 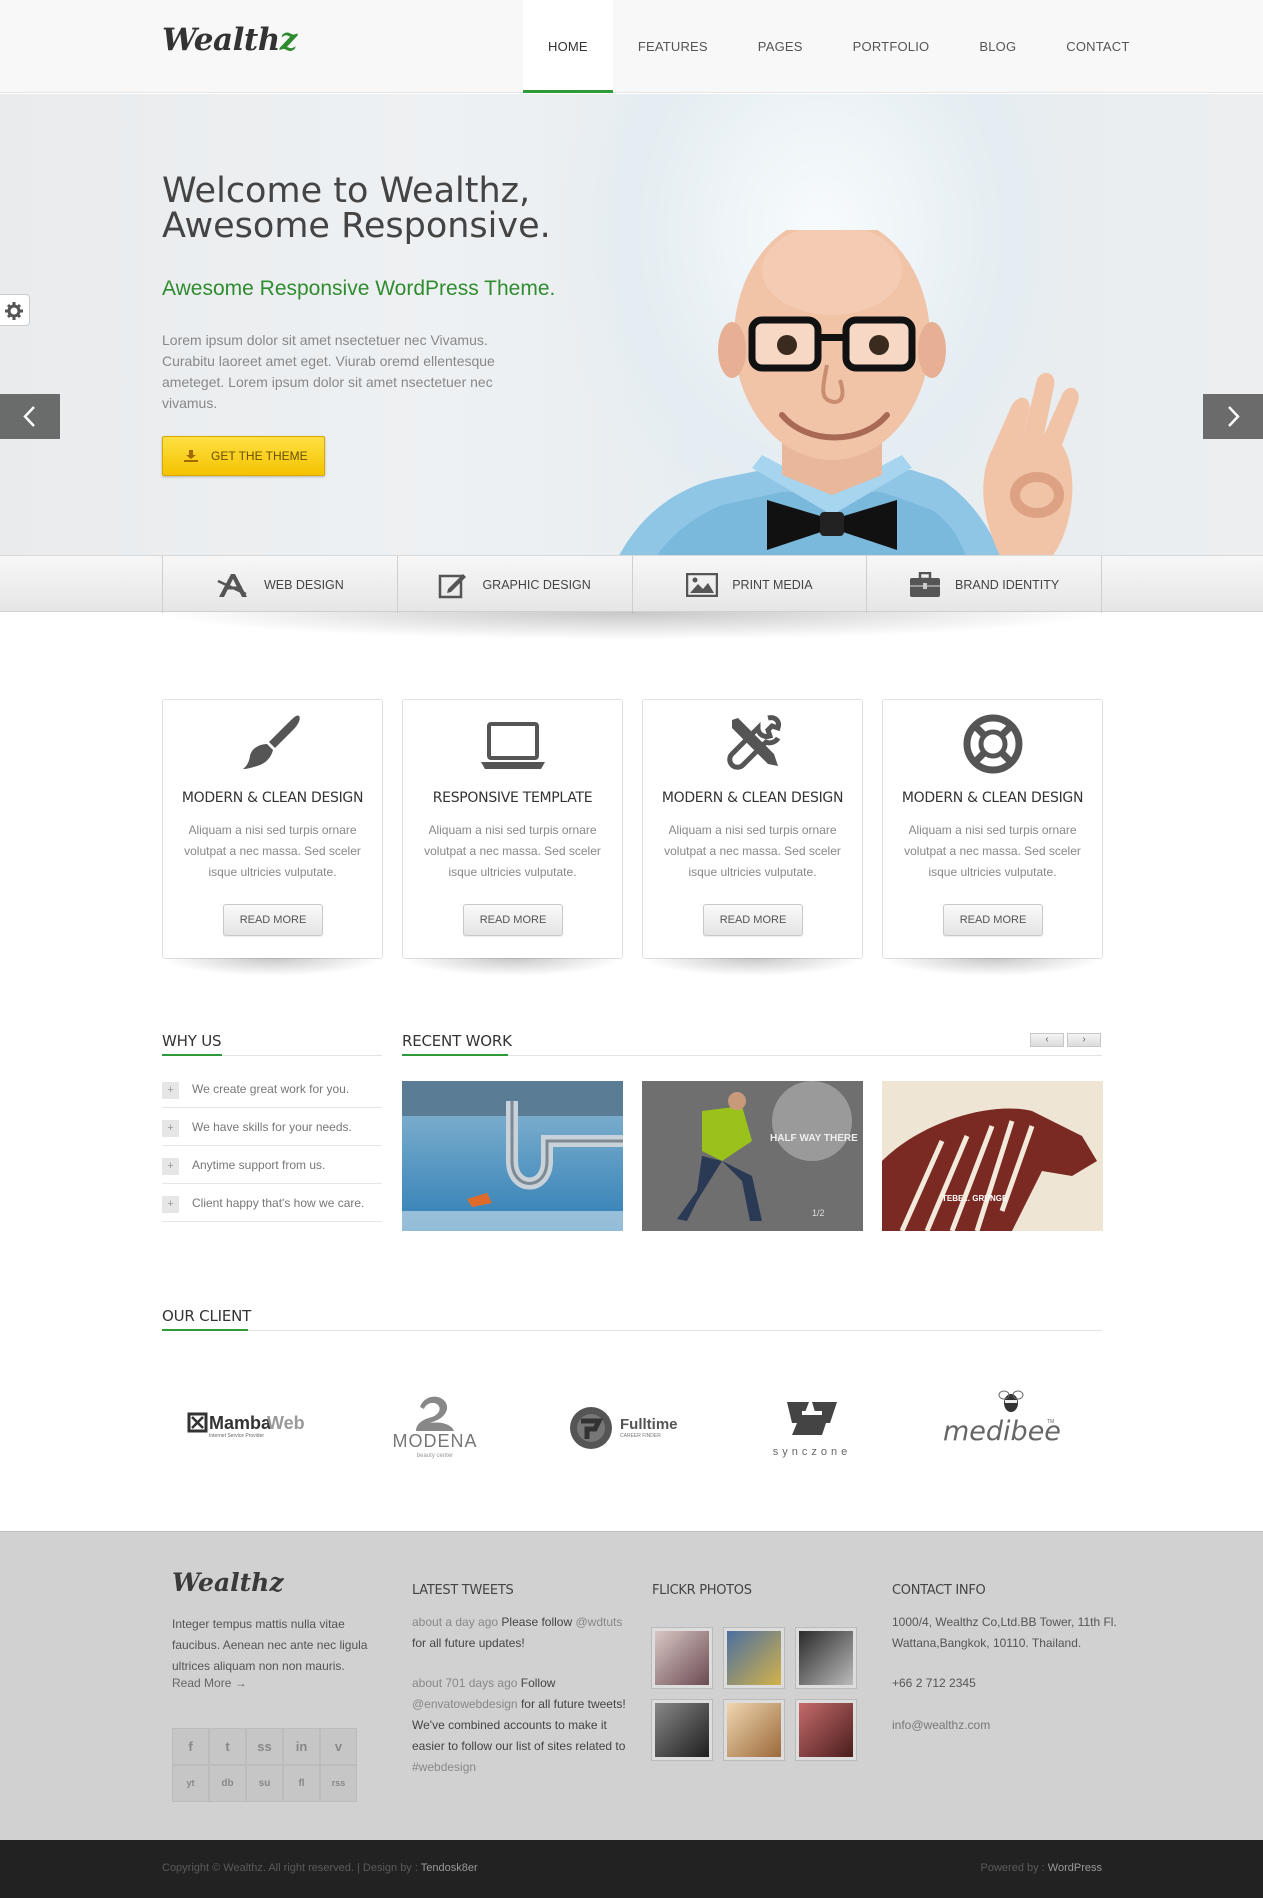 What do you see at coordinates (538, 1683) in the screenshot?
I see `tweet-text: Follow` at bounding box center [538, 1683].